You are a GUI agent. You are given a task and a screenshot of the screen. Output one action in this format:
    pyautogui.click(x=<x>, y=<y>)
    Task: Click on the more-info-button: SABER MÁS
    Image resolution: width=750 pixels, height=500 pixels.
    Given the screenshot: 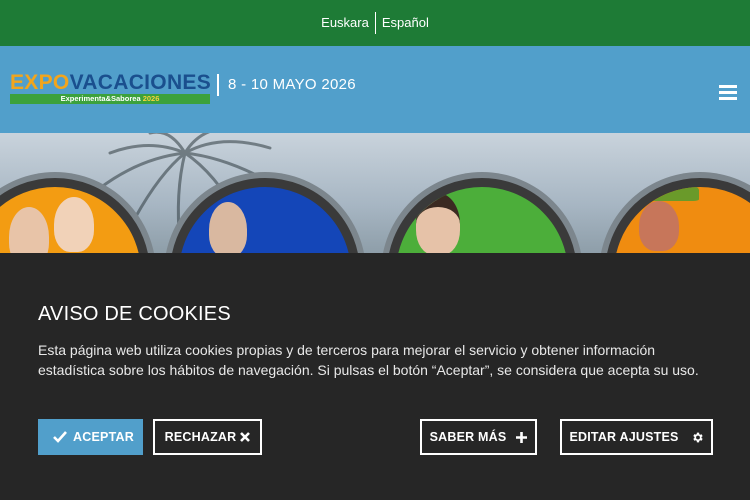 What is the action you would take?
    pyautogui.click(x=478, y=437)
    